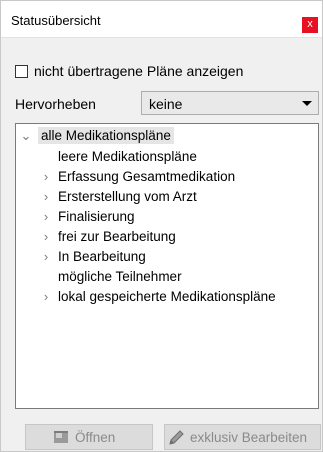 This screenshot has height=452, width=323. I want to click on chevron-down-icon, so click(307, 103).